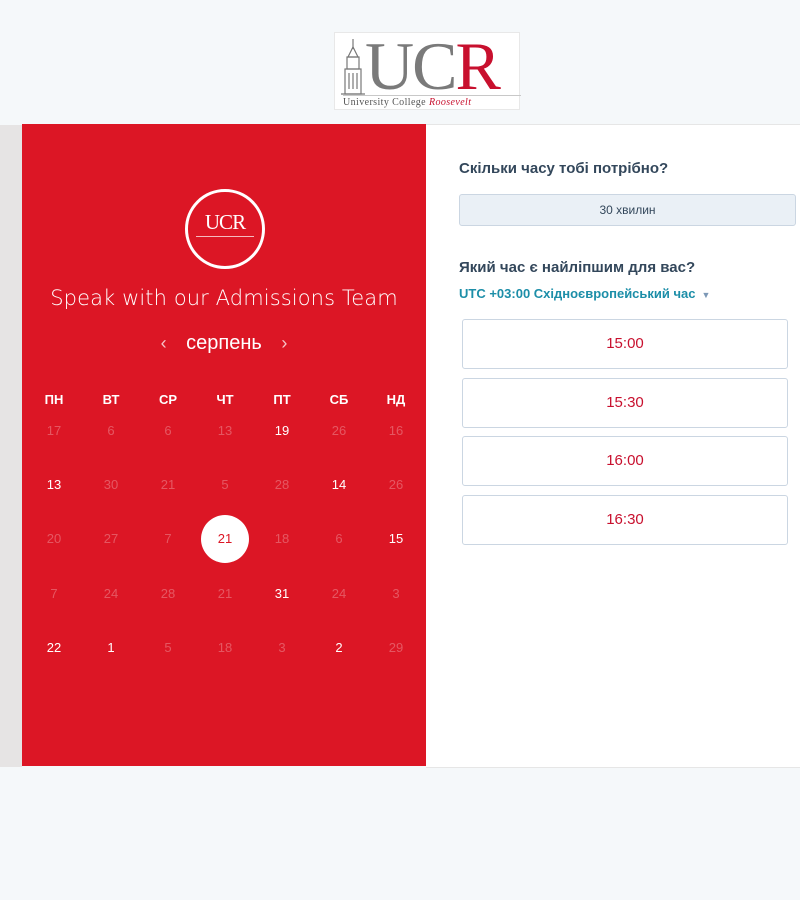  I want to click on time-slot-button: 15:00, so click(625, 344).